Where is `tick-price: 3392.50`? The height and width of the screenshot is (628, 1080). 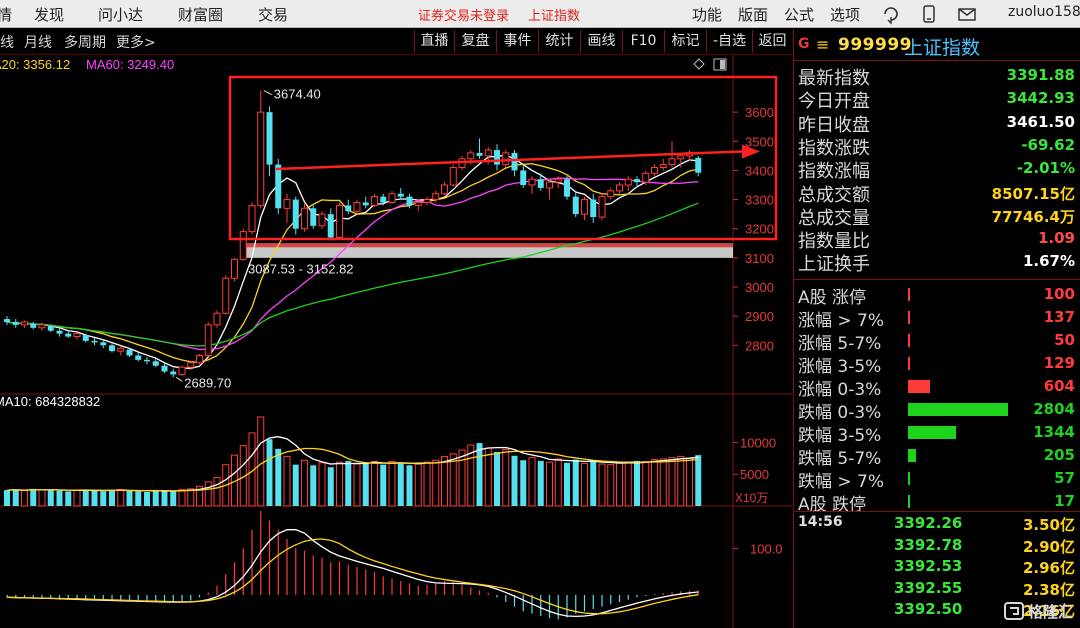
tick-price: 3392.50 is located at coordinates (928, 609).